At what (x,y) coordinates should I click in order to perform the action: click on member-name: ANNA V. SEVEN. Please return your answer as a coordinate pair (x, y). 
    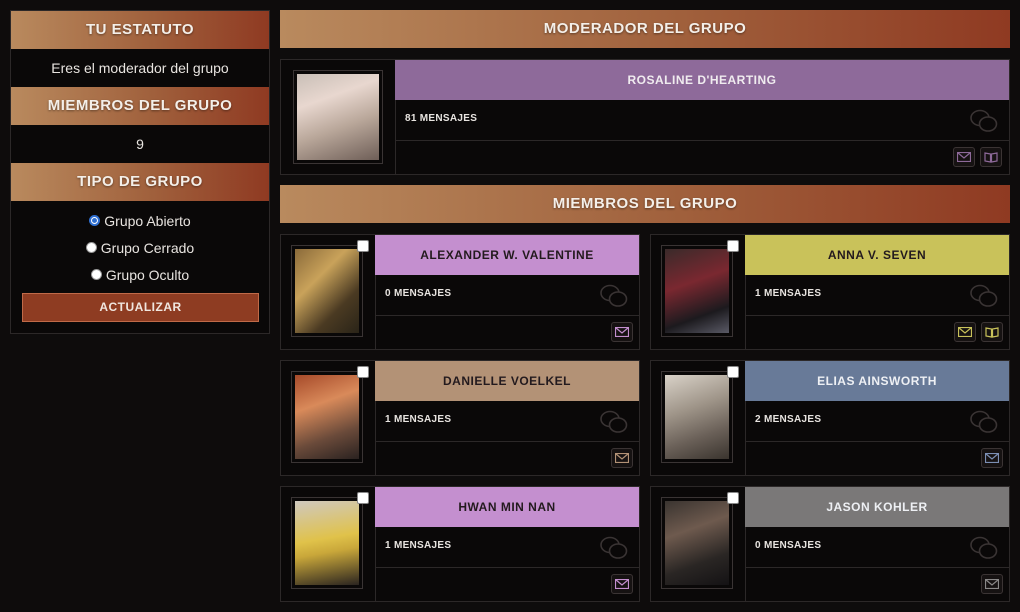
    Looking at the image, I should click on (877, 255).